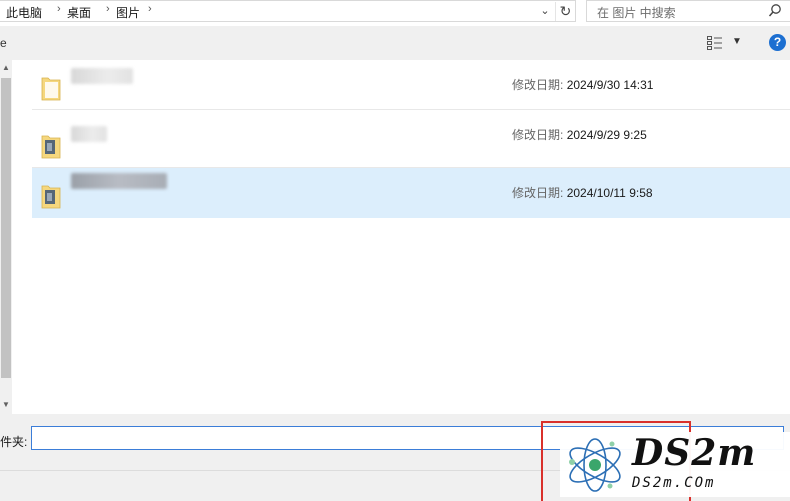  What do you see at coordinates (610, 85) in the screenshot?
I see `modified-value: 2024/9/30 14:31` at bounding box center [610, 85].